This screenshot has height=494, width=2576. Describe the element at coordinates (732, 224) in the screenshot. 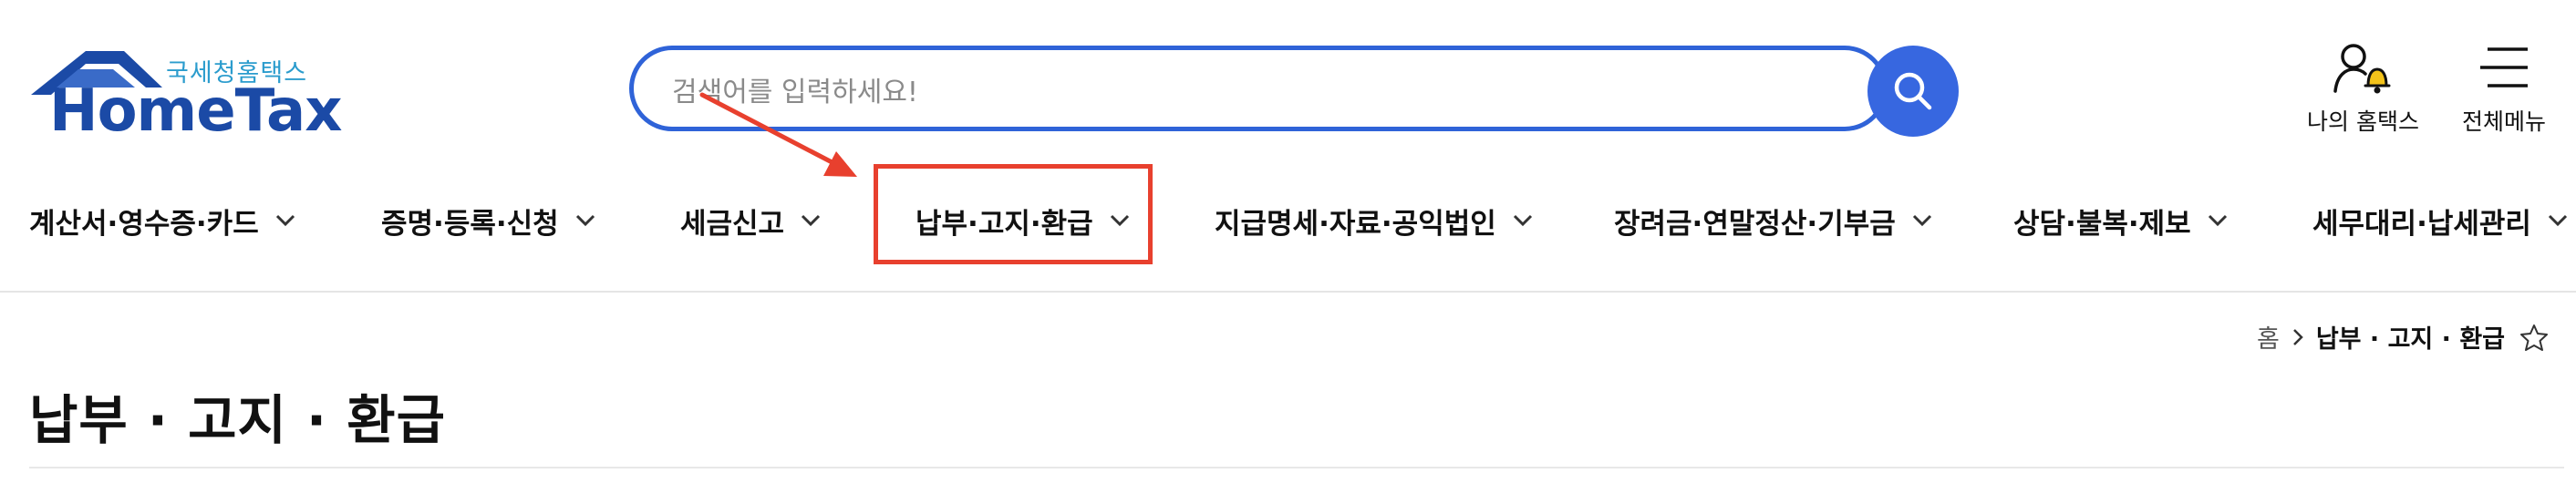

I see `gnb-item-label: 세금신고` at that location.